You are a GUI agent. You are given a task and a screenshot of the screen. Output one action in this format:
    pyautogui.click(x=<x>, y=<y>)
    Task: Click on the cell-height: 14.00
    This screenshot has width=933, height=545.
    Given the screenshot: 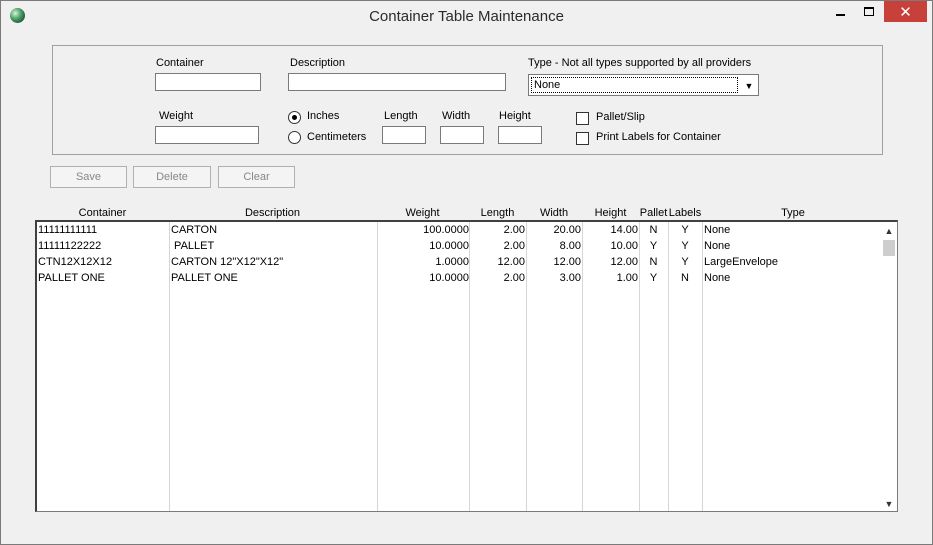 What is the action you would take?
    pyautogui.click(x=624, y=230)
    